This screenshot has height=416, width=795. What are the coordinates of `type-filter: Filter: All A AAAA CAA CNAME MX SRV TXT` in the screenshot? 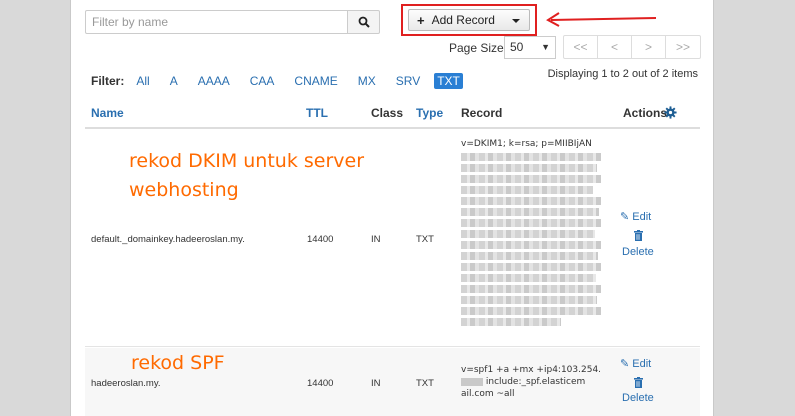 It's located at (284, 81).